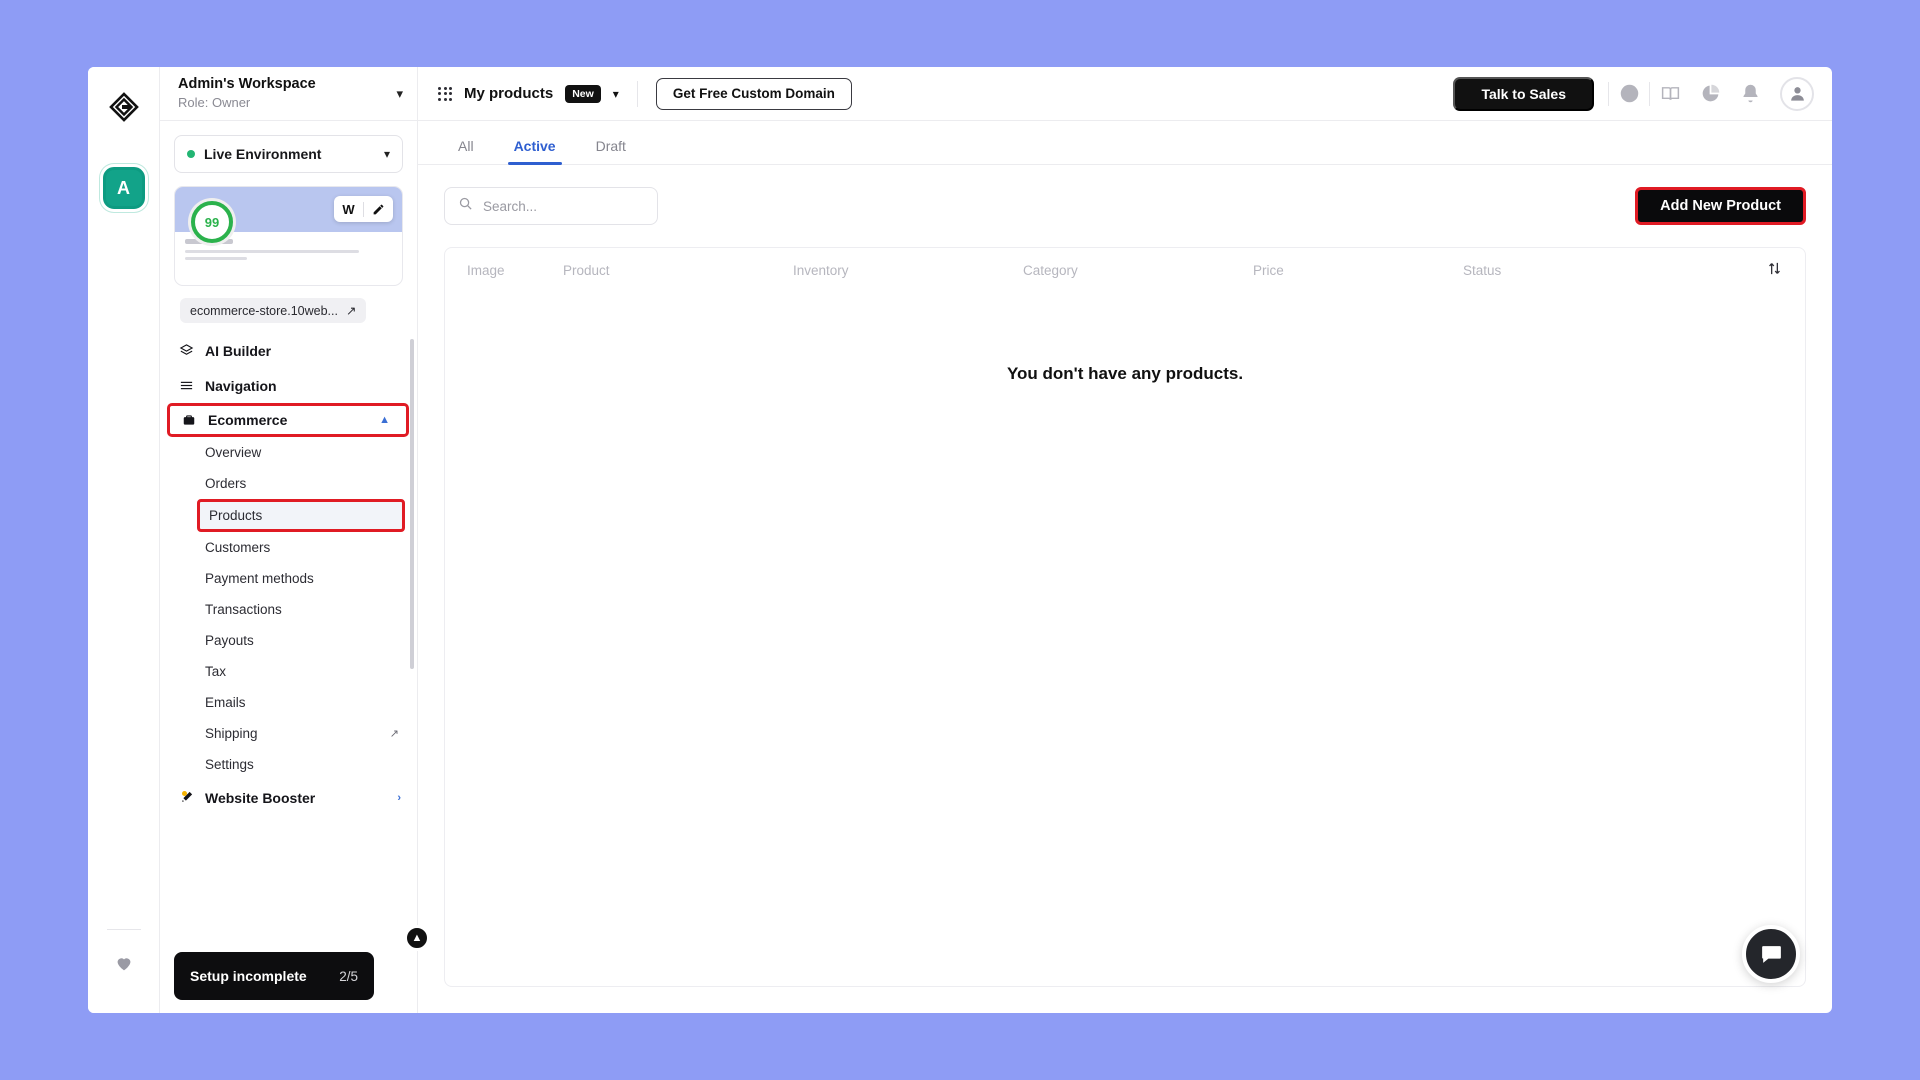  Describe the element at coordinates (288, 94) in the screenshot. I see `workspace-switcher: Admin's Workspace Role: Owner ▾` at that location.